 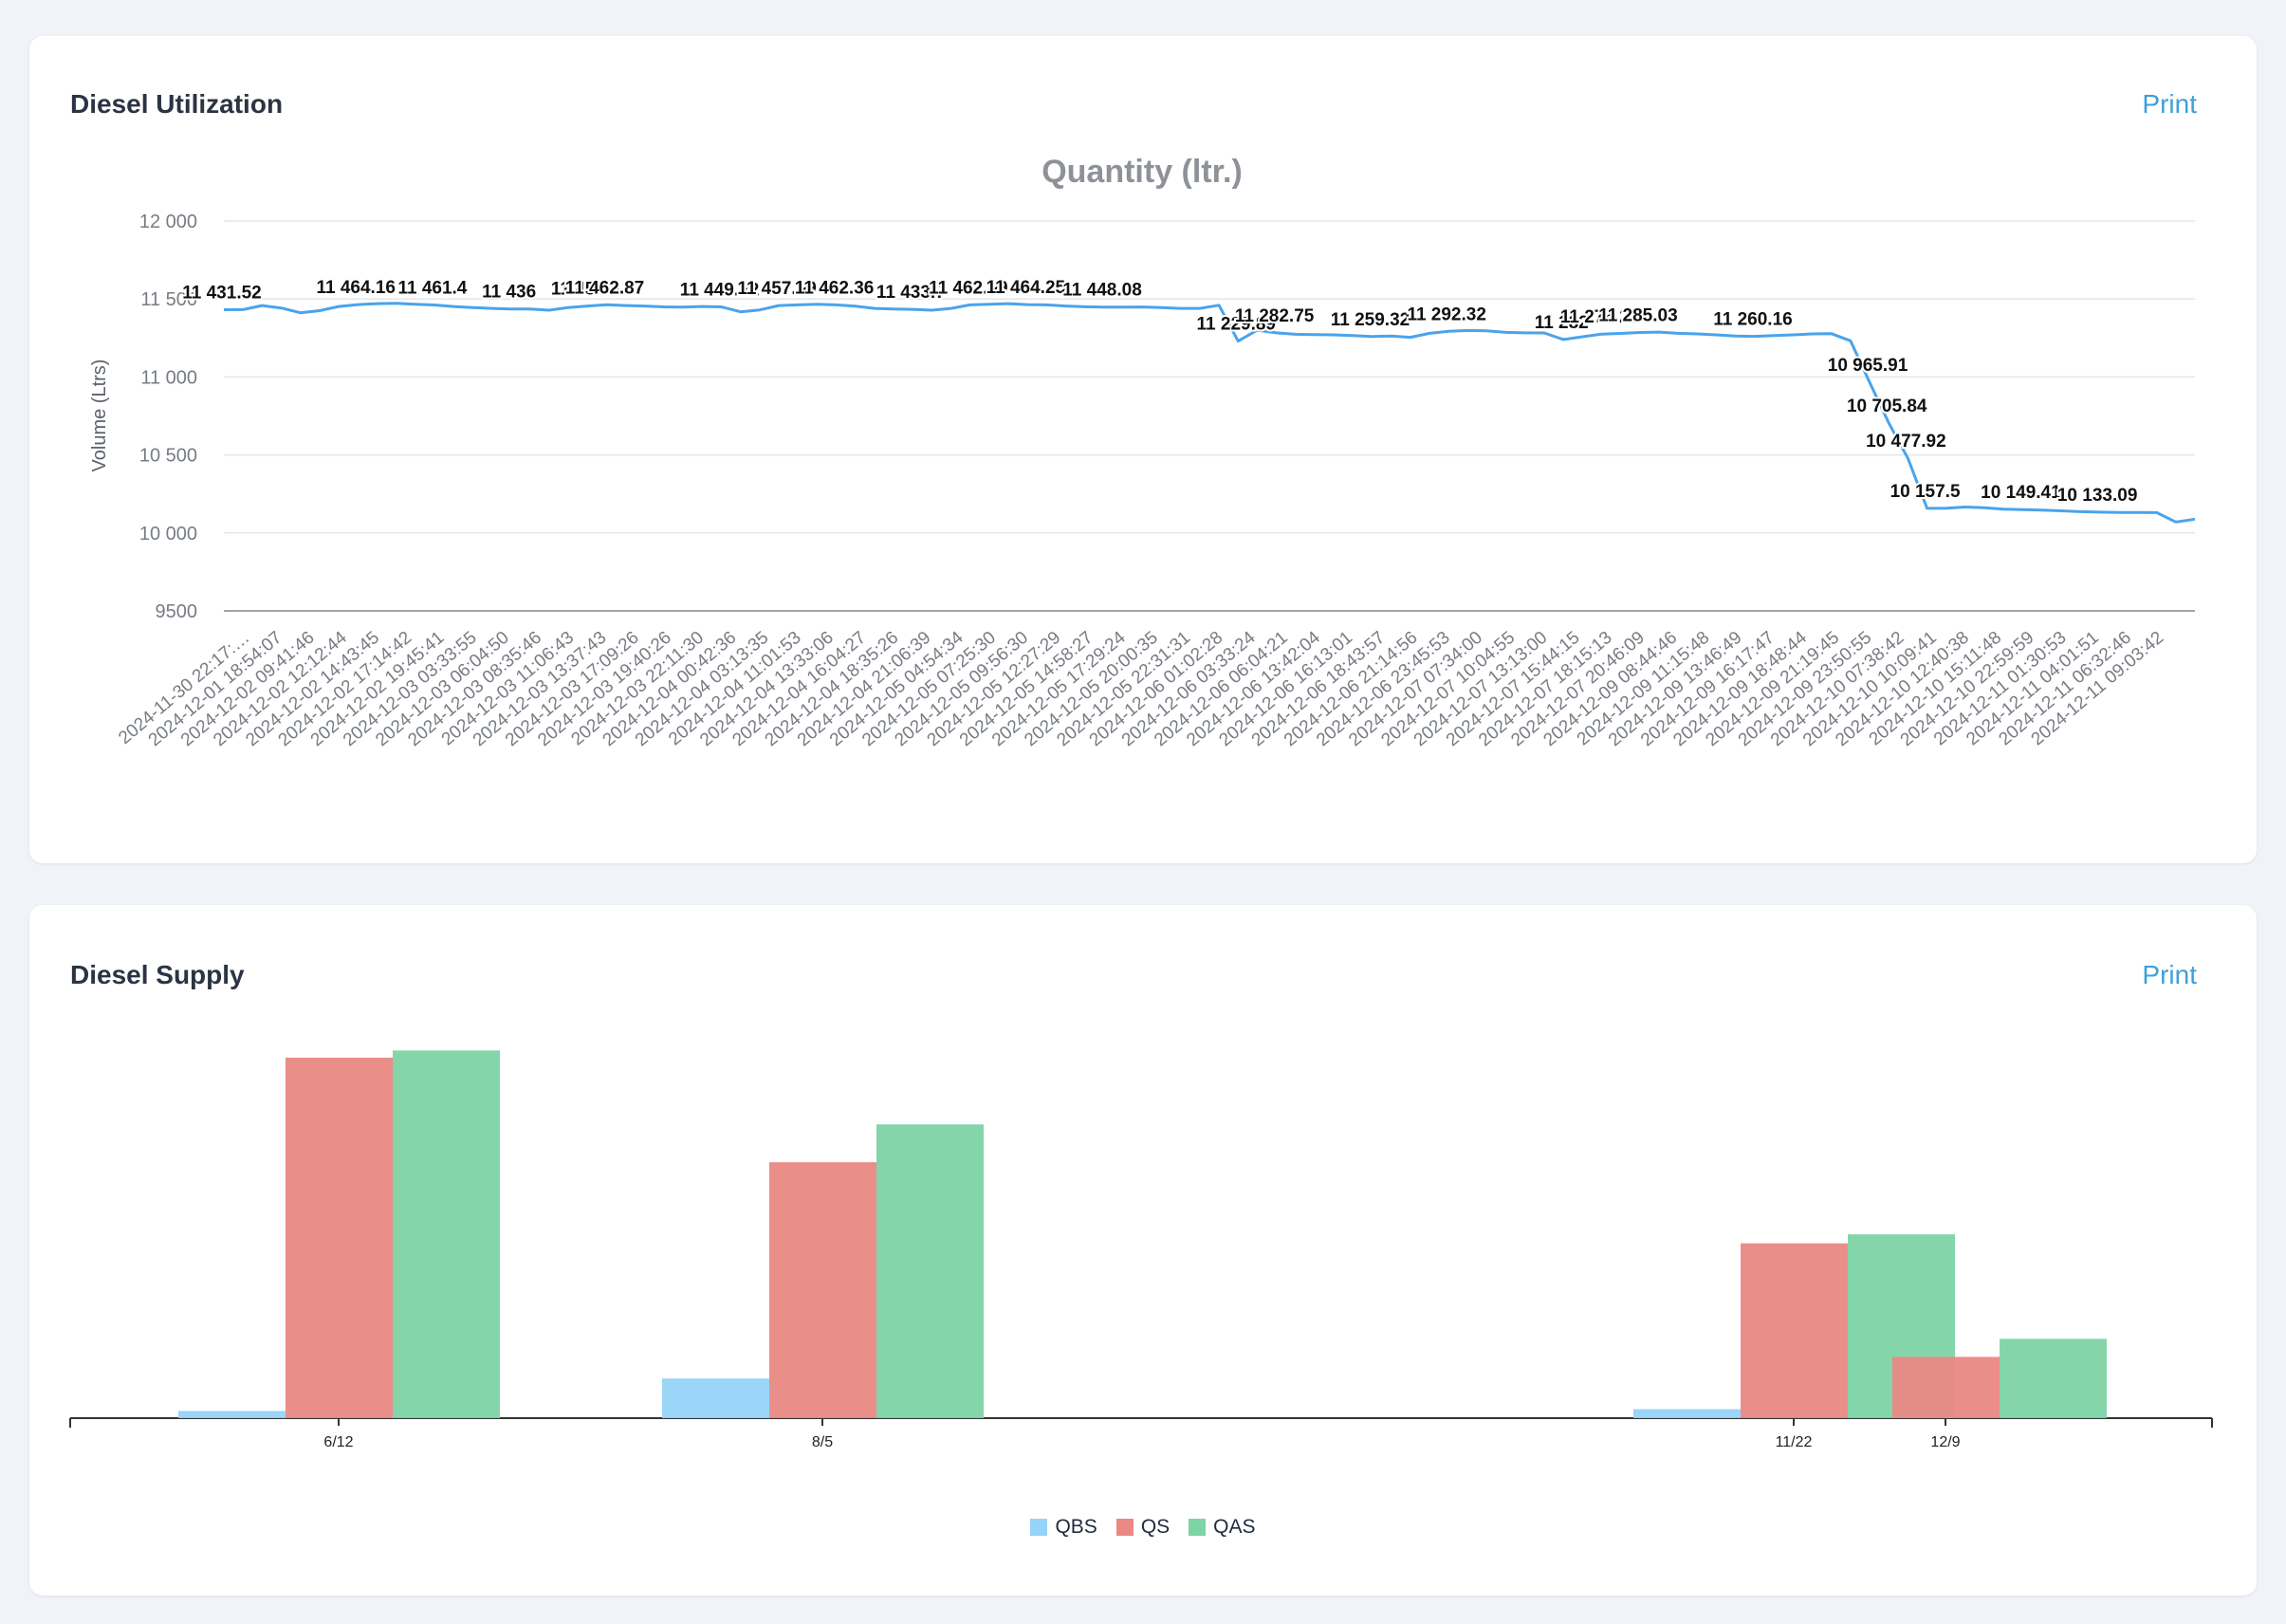 What do you see at coordinates (822, 1442) in the screenshot?
I see `x-tick-label: 8/5` at bounding box center [822, 1442].